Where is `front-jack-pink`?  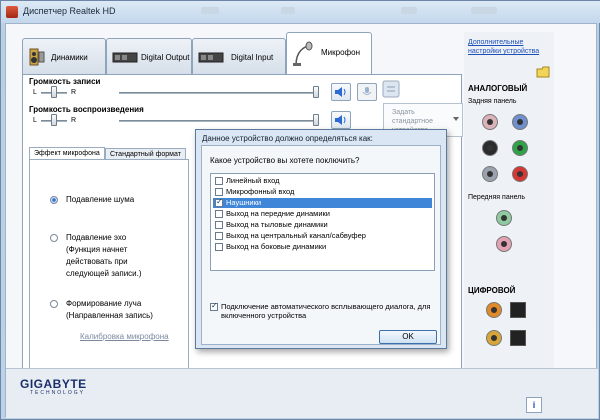
front-jack-pink is located at coordinates (504, 244).